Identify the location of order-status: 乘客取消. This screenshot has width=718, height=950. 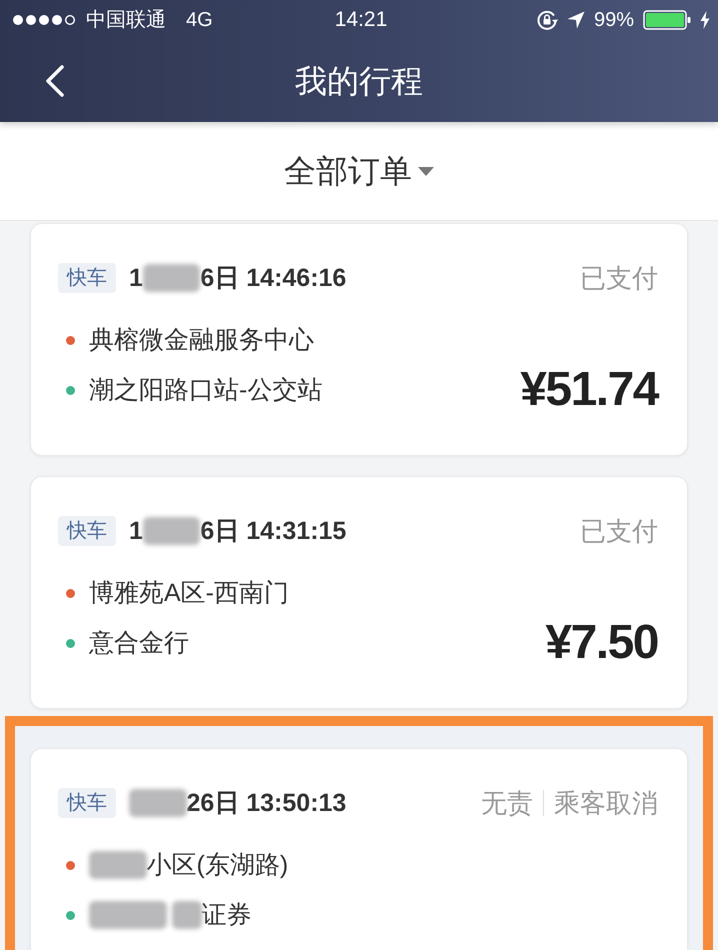
(606, 803).